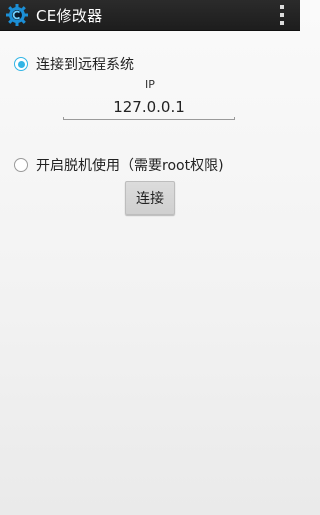 This screenshot has width=320, height=515. What do you see at coordinates (21, 64) in the screenshot?
I see `remote-connect-radio` at bounding box center [21, 64].